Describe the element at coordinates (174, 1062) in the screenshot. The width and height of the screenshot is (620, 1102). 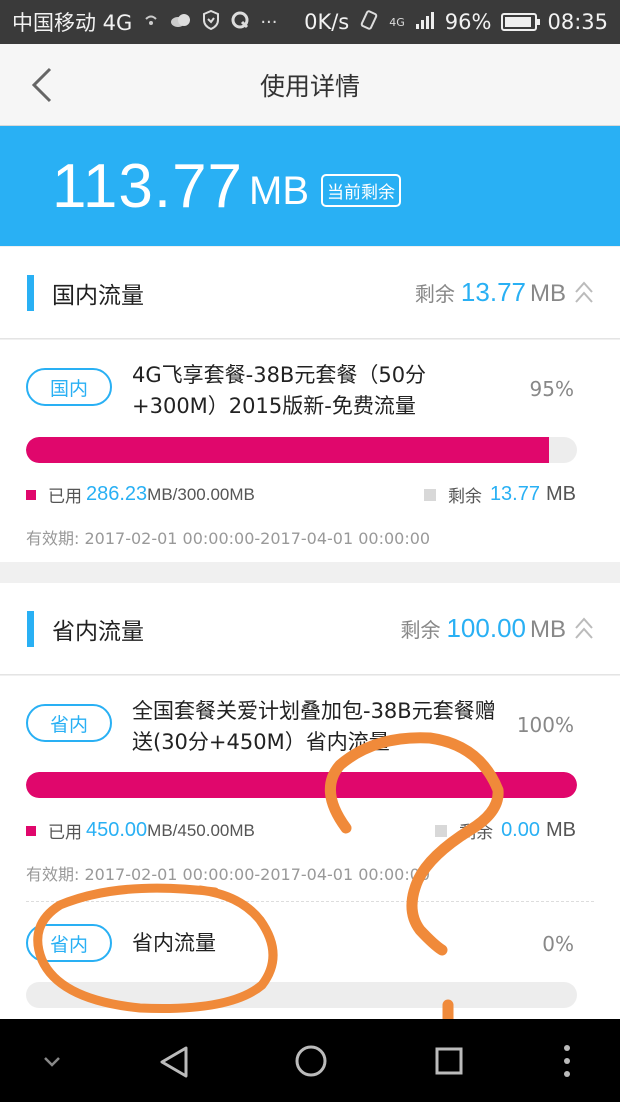
I see `back-triangle-icon` at that location.